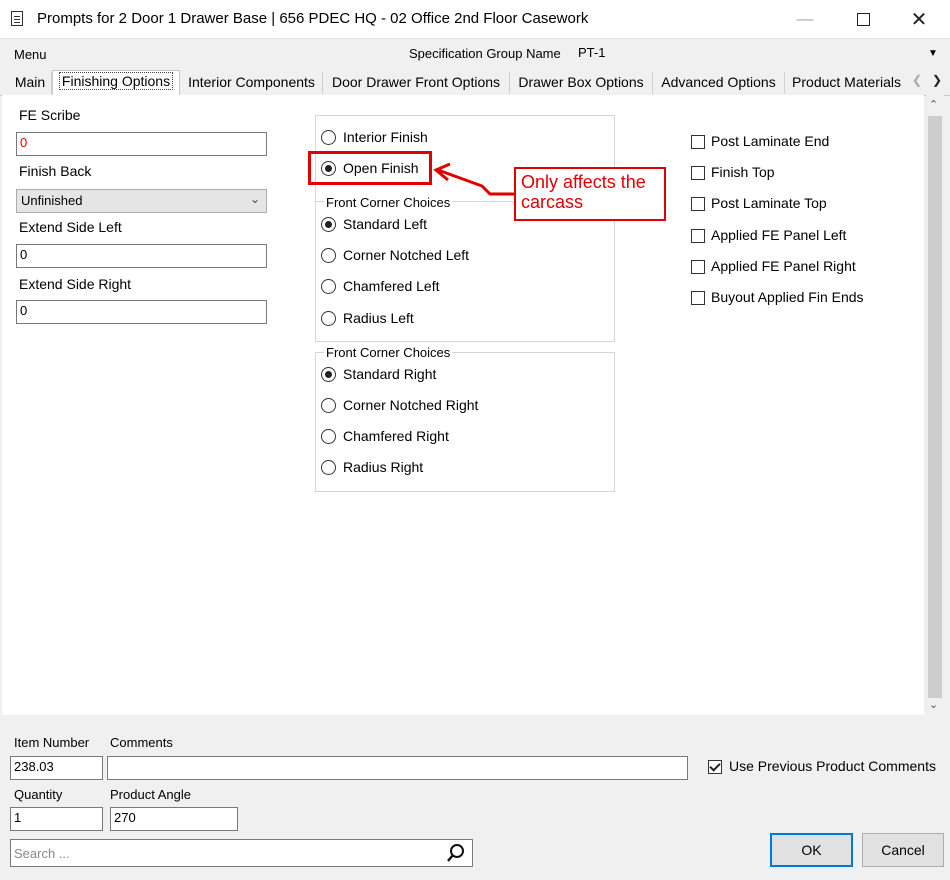 This screenshot has width=950, height=880. What do you see at coordinates (141, 144) in the screenshot?
I see `fe-scribe-input: 0` at bounding box center [141, 144].